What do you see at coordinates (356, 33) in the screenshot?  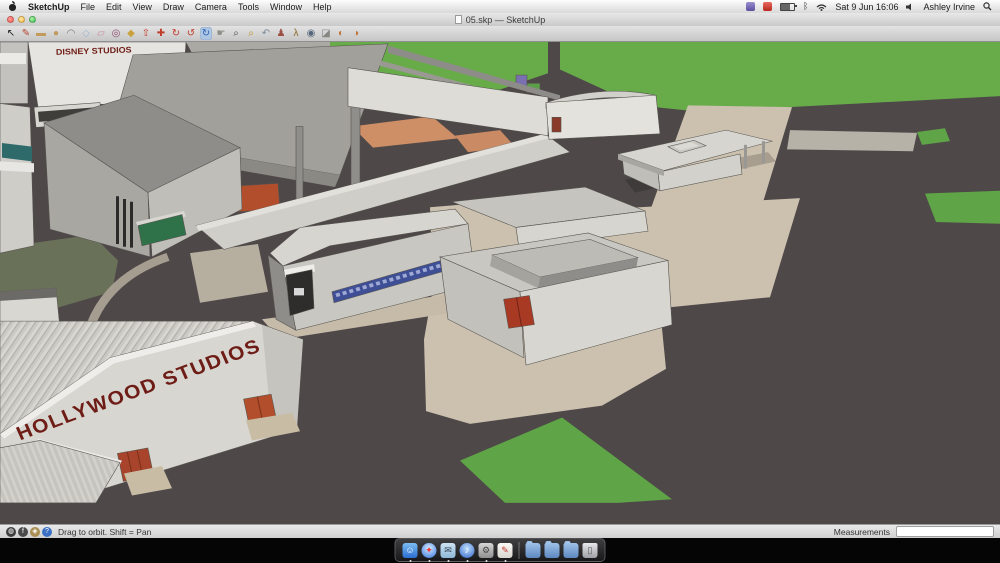 I see `fog-tool: ◑` at bounding box center [356, 33].